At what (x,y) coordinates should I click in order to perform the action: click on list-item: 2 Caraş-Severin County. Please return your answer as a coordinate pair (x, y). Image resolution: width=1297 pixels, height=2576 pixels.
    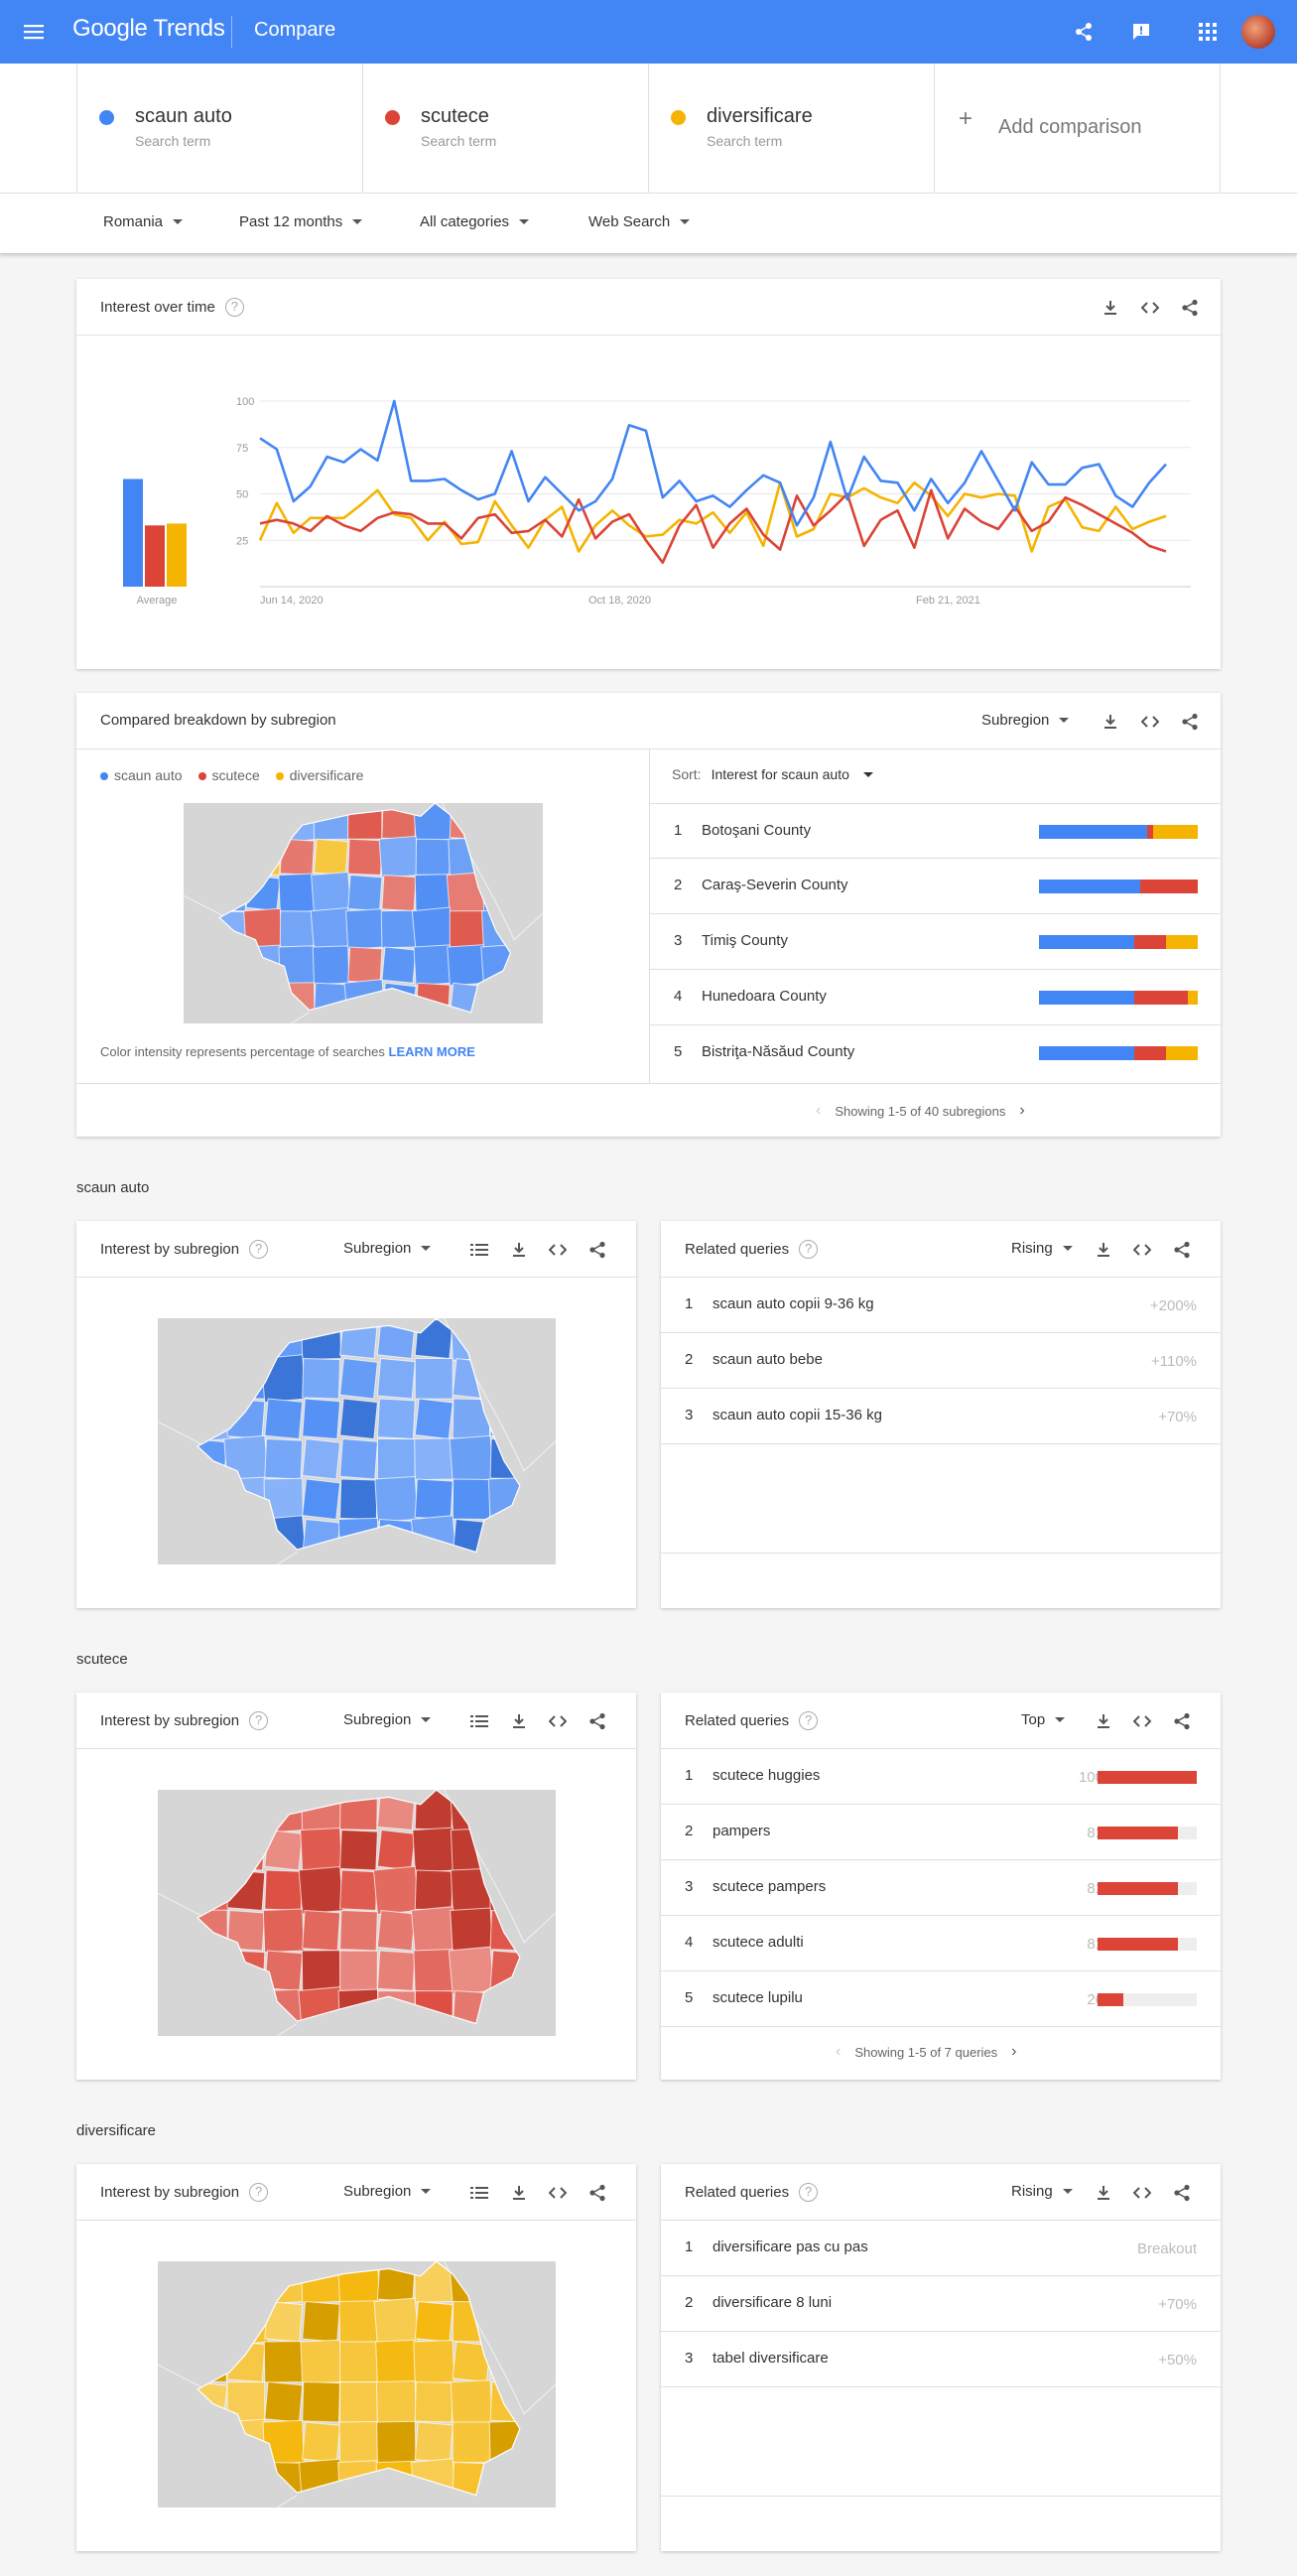
    Looking at the image, I should click on (935, 886).